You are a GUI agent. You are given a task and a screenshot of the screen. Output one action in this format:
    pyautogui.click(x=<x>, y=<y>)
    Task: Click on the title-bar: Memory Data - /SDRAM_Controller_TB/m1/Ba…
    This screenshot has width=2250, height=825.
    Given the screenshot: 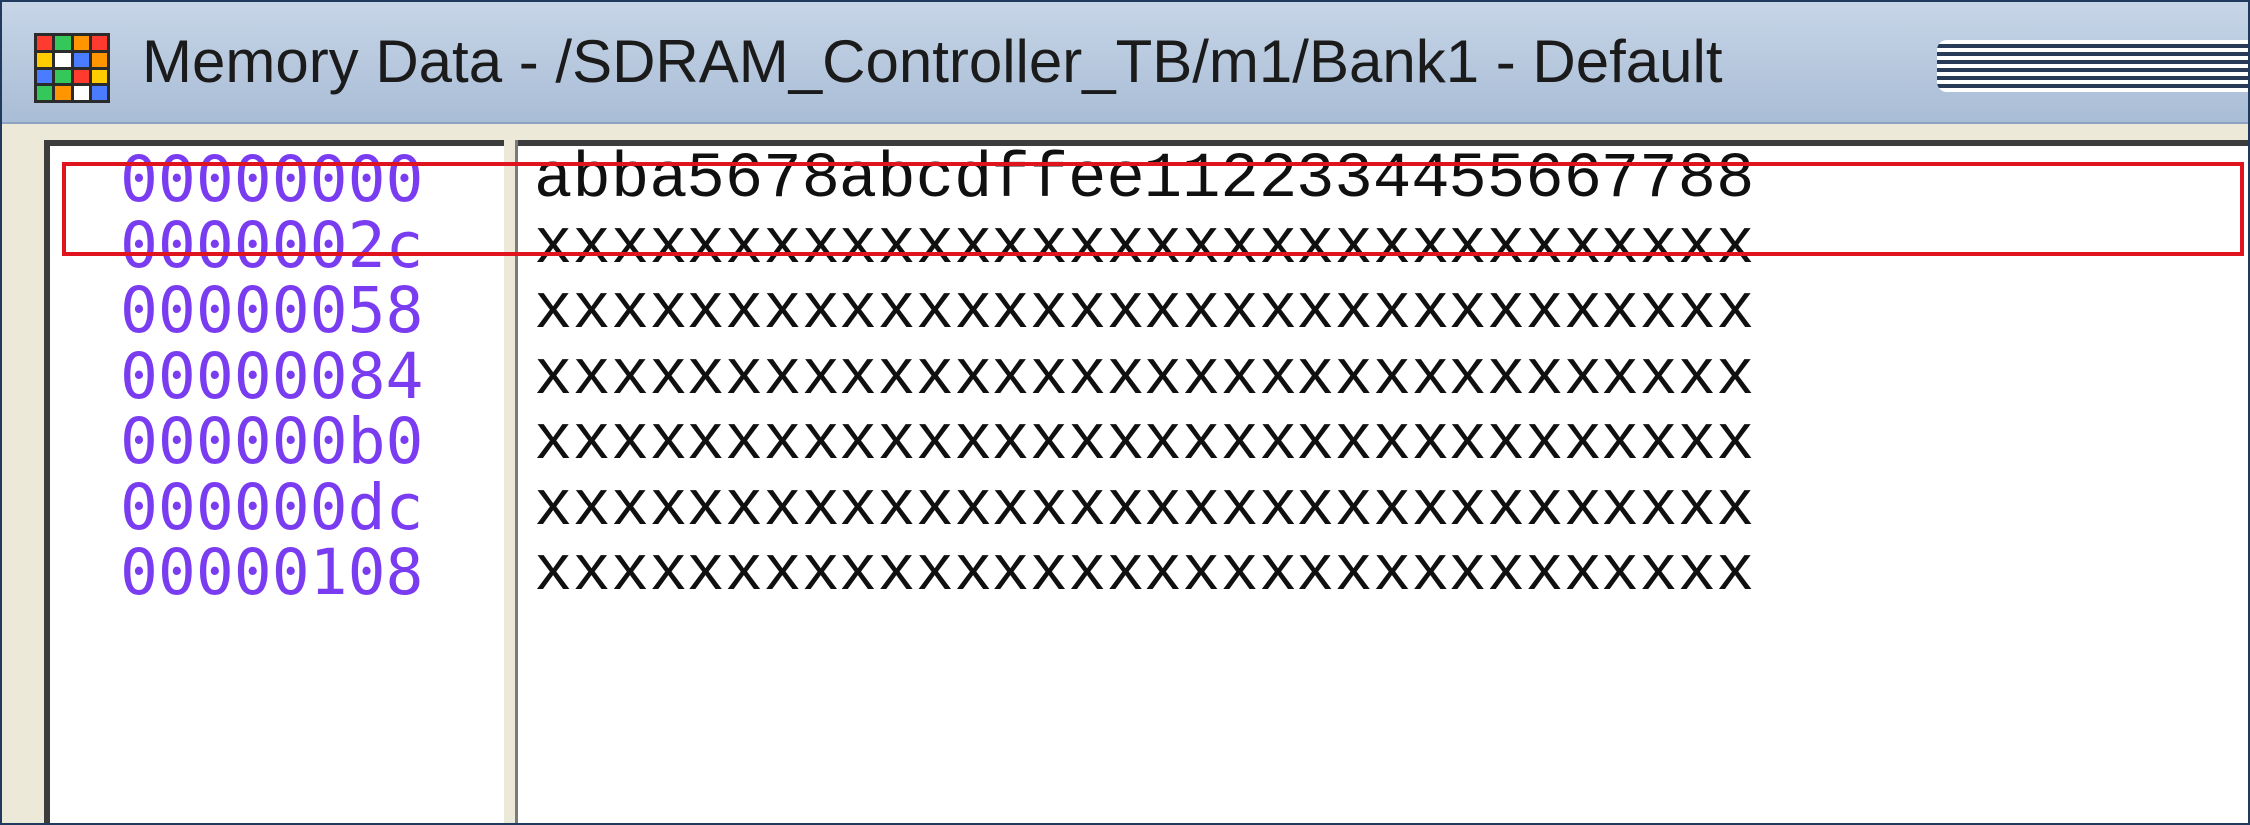 What is the action you would take?
    pyautogui.click(x=1125, y=63)
    